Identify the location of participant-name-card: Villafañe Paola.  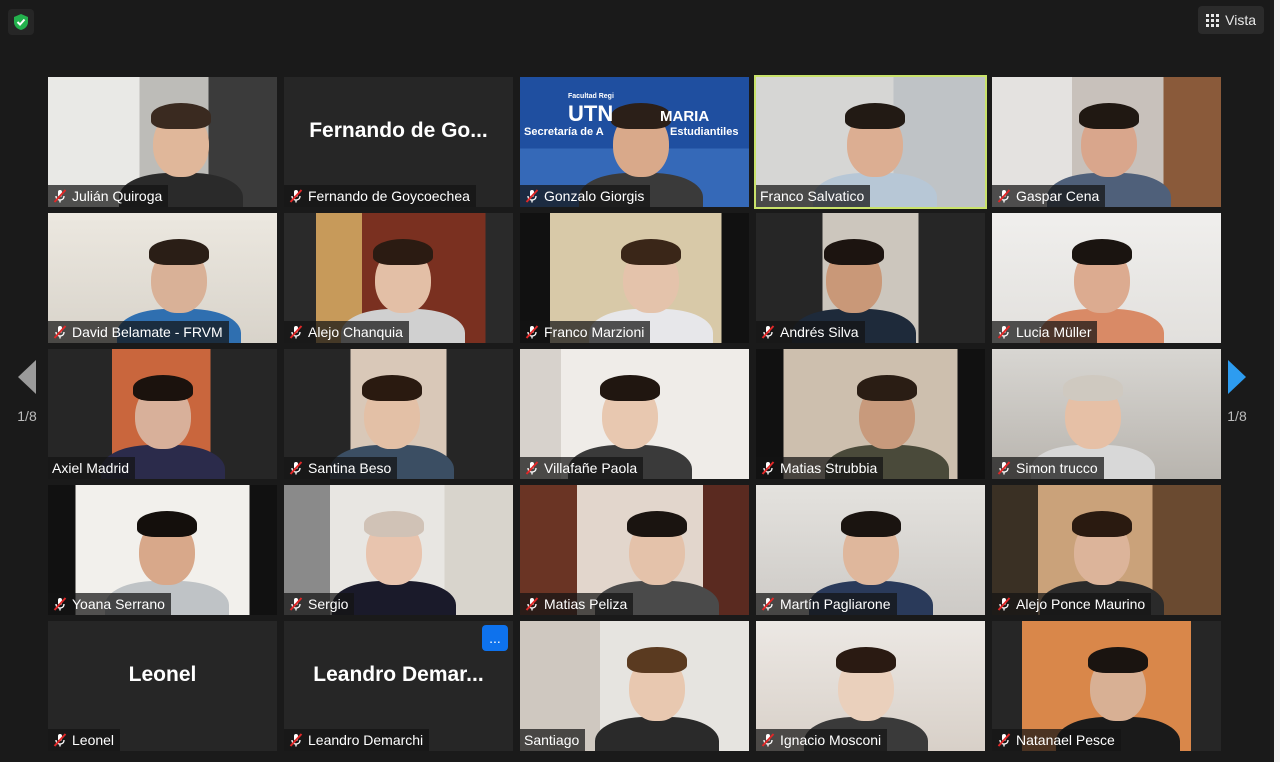
(582, 468).